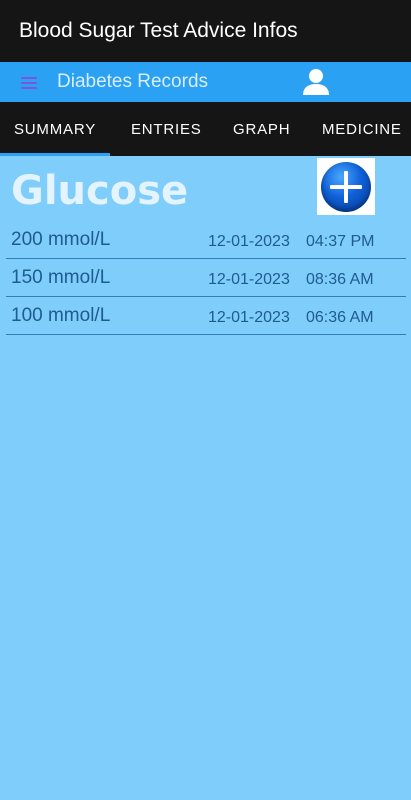  I want to click on user-account-icon, so click(316, 82).